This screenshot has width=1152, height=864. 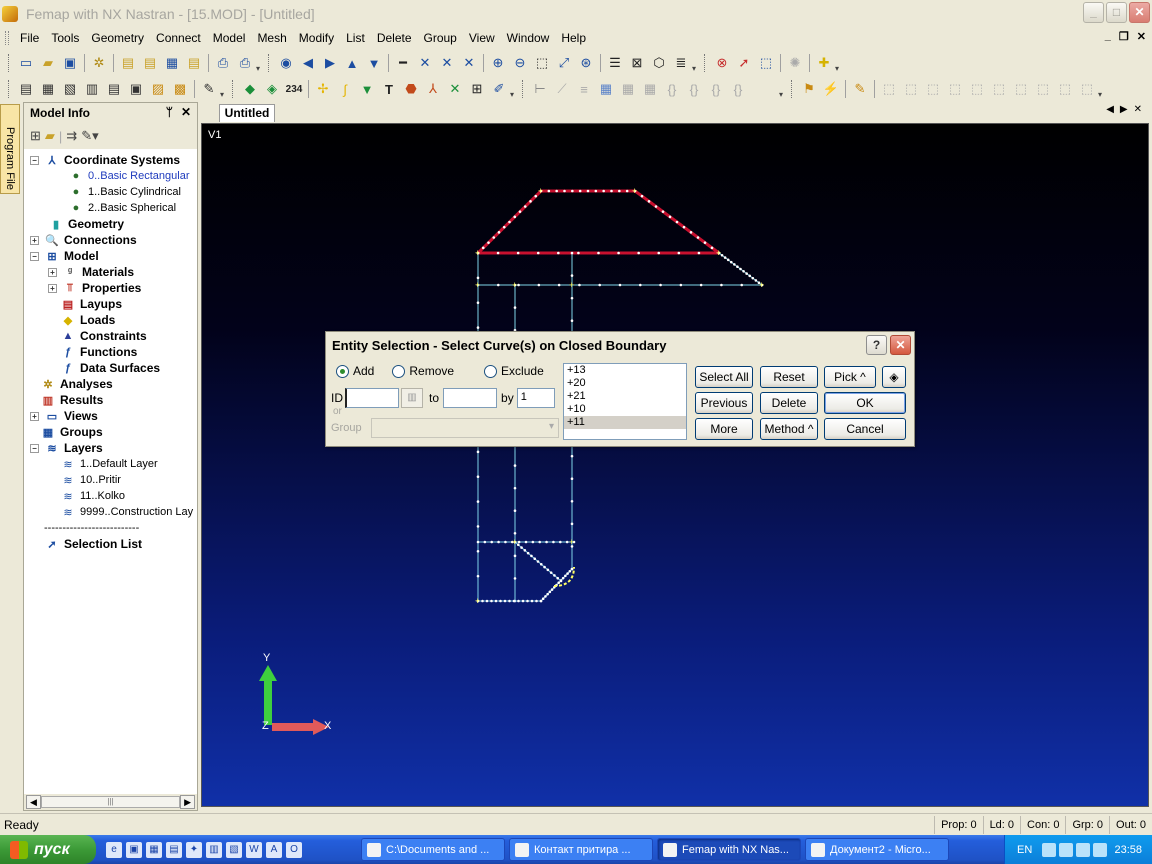 What do you see at coordinates (64, 416) in the screenshot?
I see `tree-node: + ▭ Views` at bounding box center [64, 416].